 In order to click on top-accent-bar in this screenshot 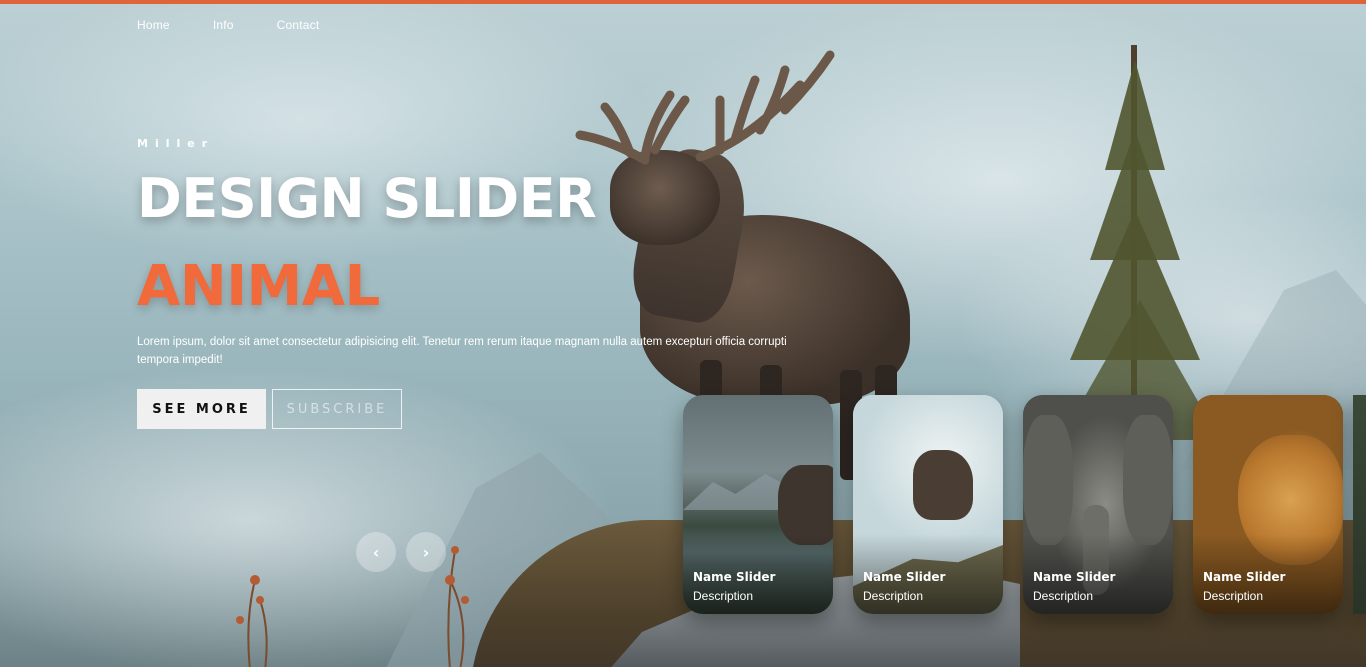, I will do `click(683, 2)`.